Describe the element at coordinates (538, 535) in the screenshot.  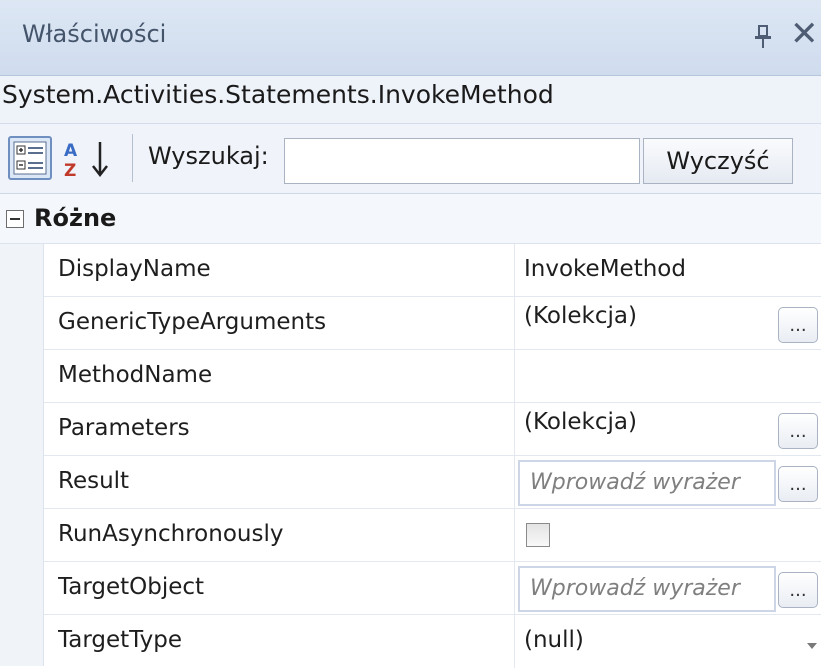
I see `run-async-checkbox` at that location.